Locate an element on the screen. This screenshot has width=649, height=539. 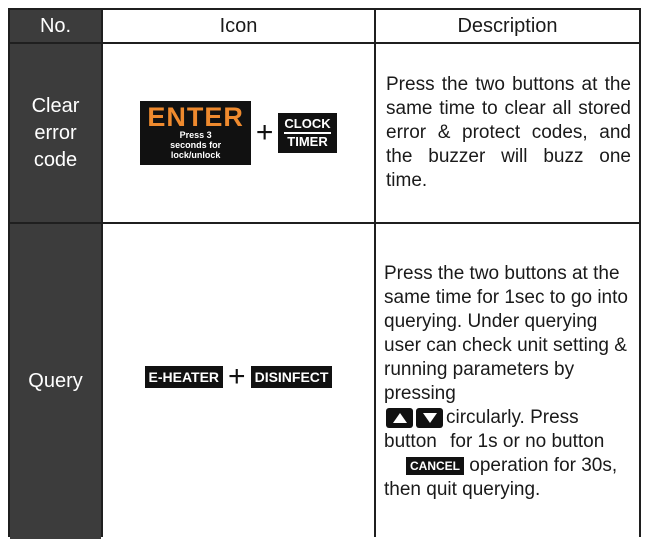
header-icon: Icon is located at coordinates (238, 26).